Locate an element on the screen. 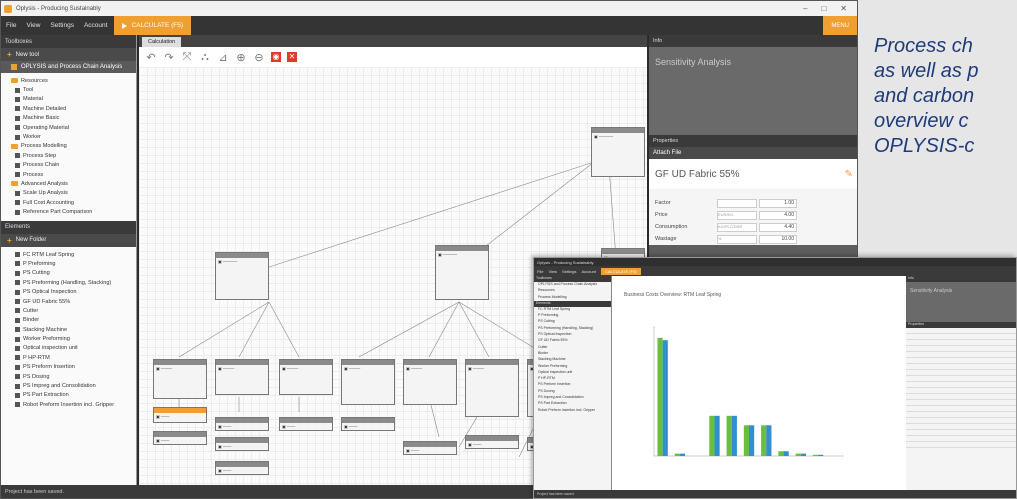  title-bar: Oplysis - Producing Sustainably – □ ✕ is located at coordinates (429, 8).